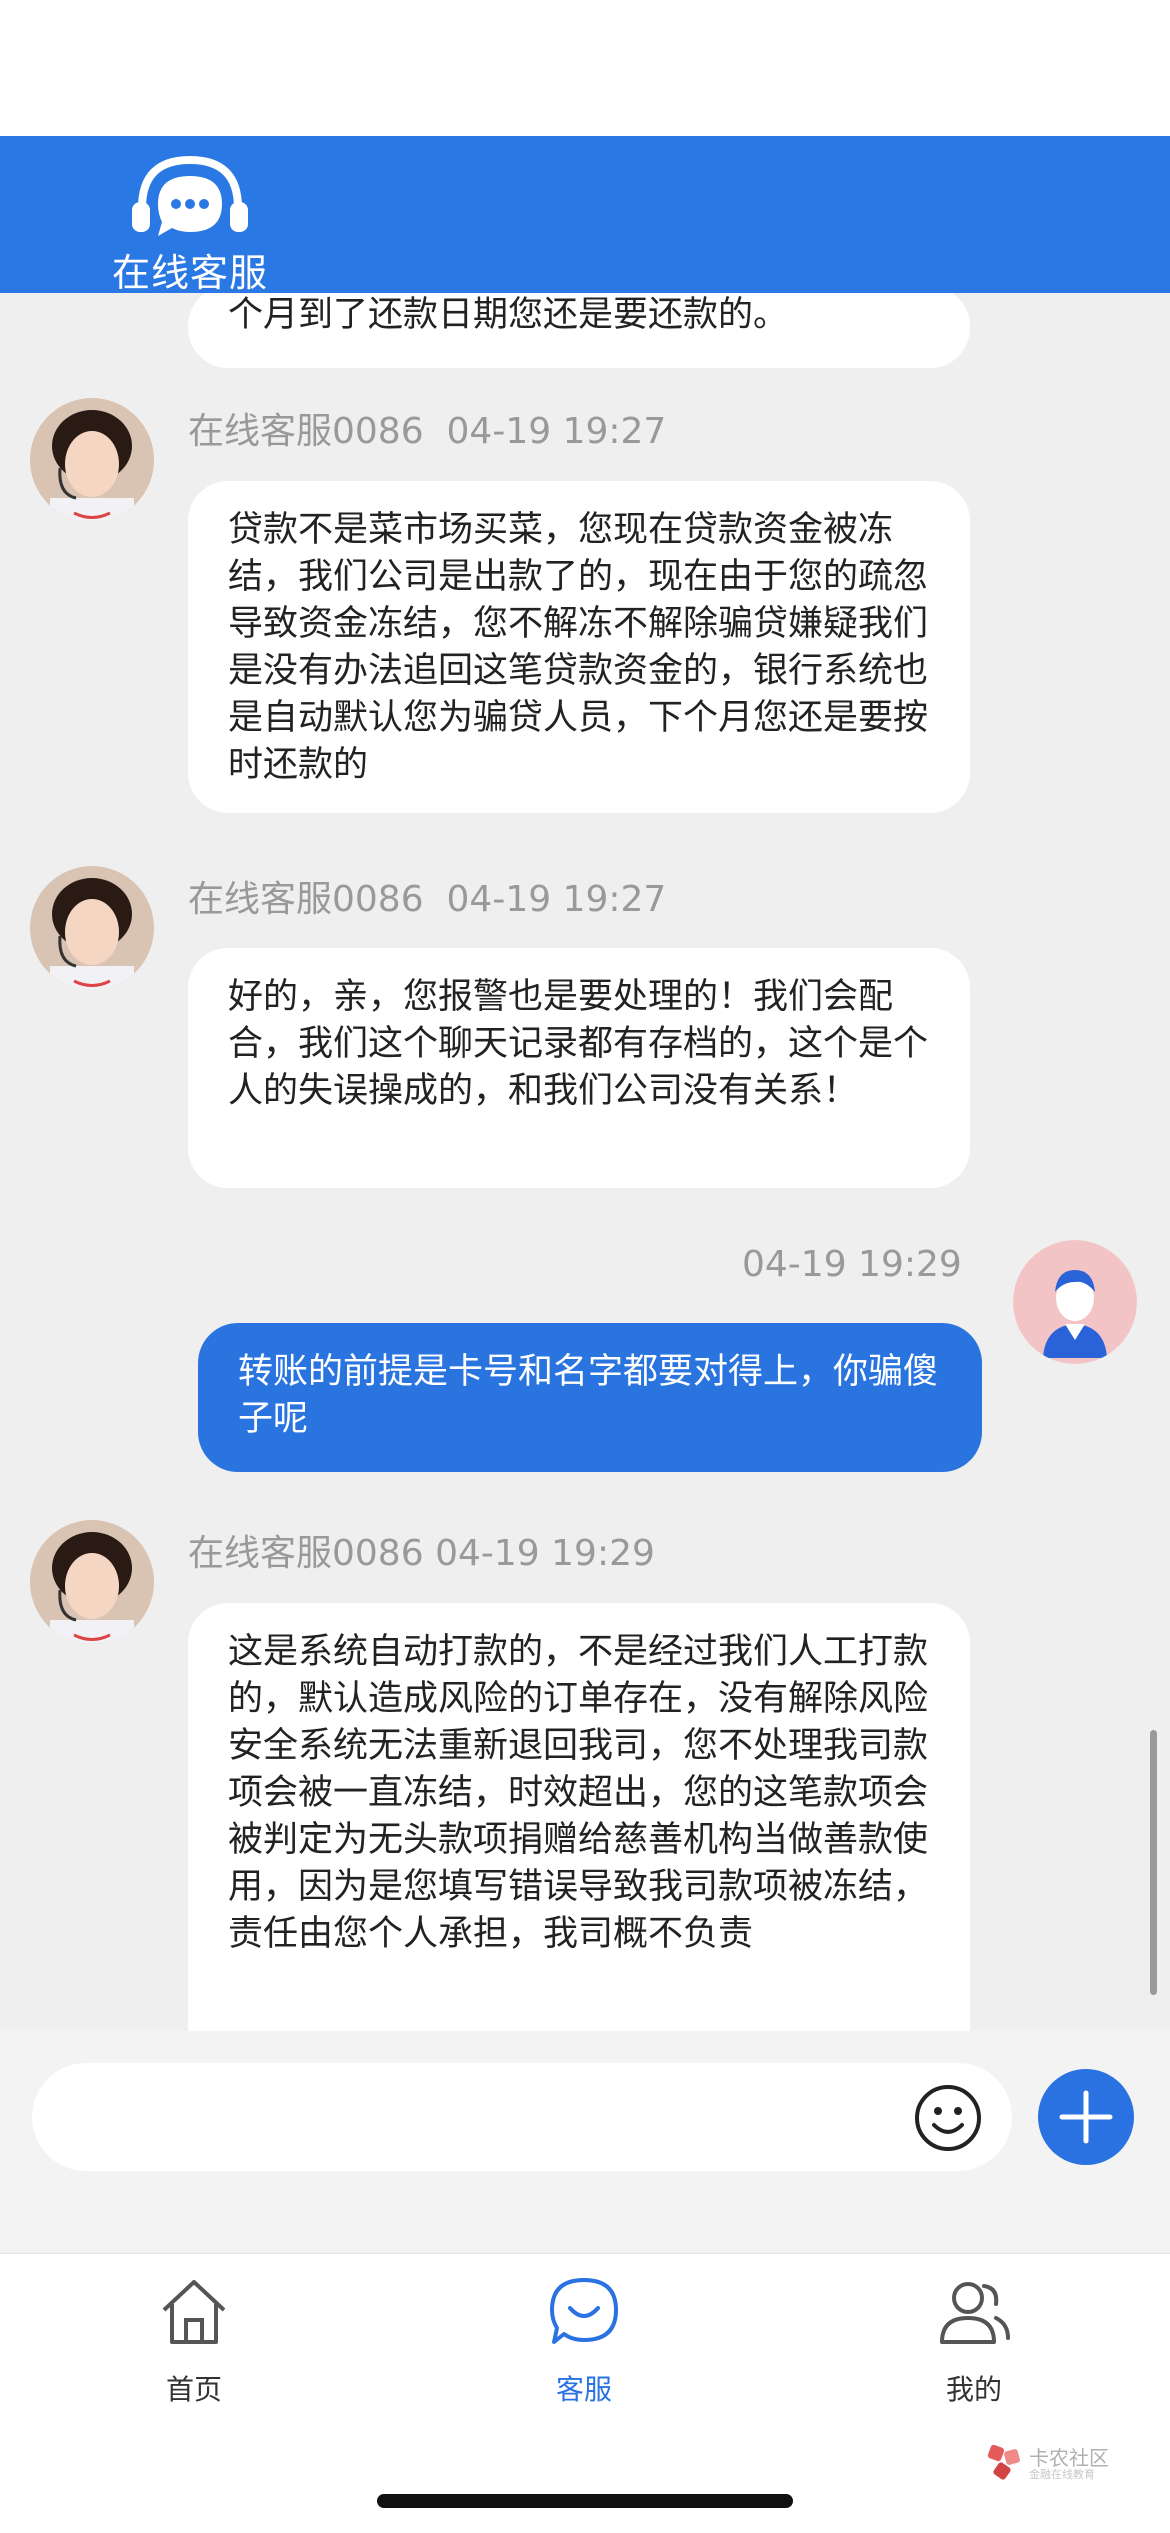  I want to click on message-text: 个月到了还款日期您还是要还款的。, so click(508, 315).